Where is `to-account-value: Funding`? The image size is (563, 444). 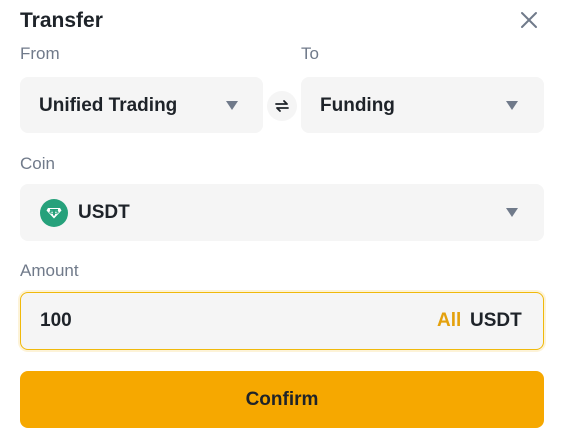
to-account-value: Funding is located at coordinates (357, 105).